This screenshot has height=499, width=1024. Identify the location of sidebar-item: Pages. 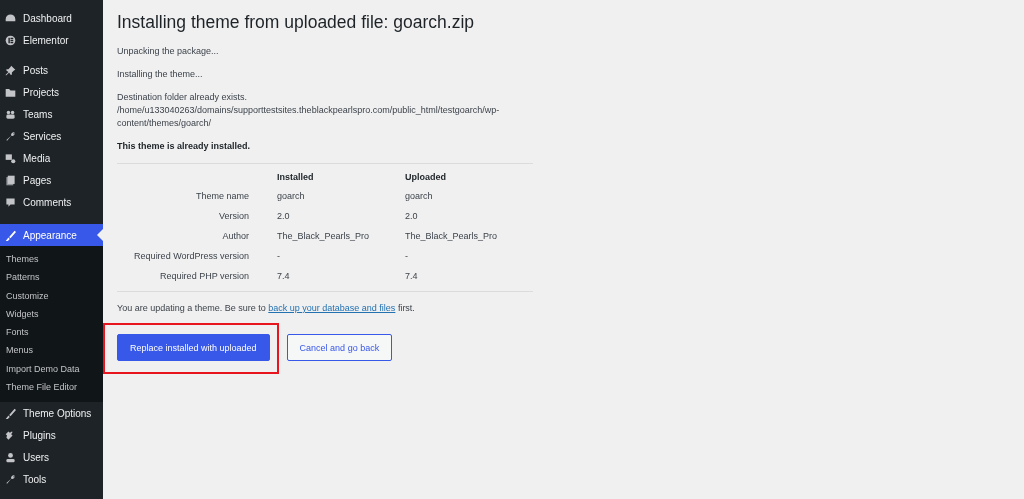
(51, 180).